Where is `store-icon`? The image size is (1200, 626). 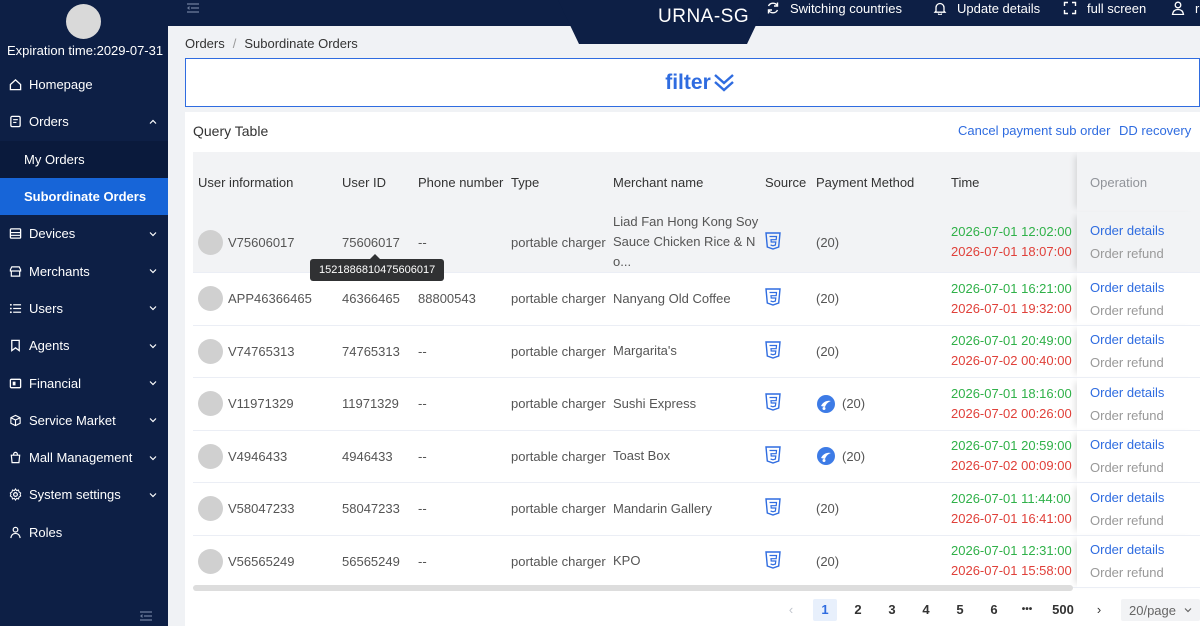 store-icon is located at coordinates (15, 271).